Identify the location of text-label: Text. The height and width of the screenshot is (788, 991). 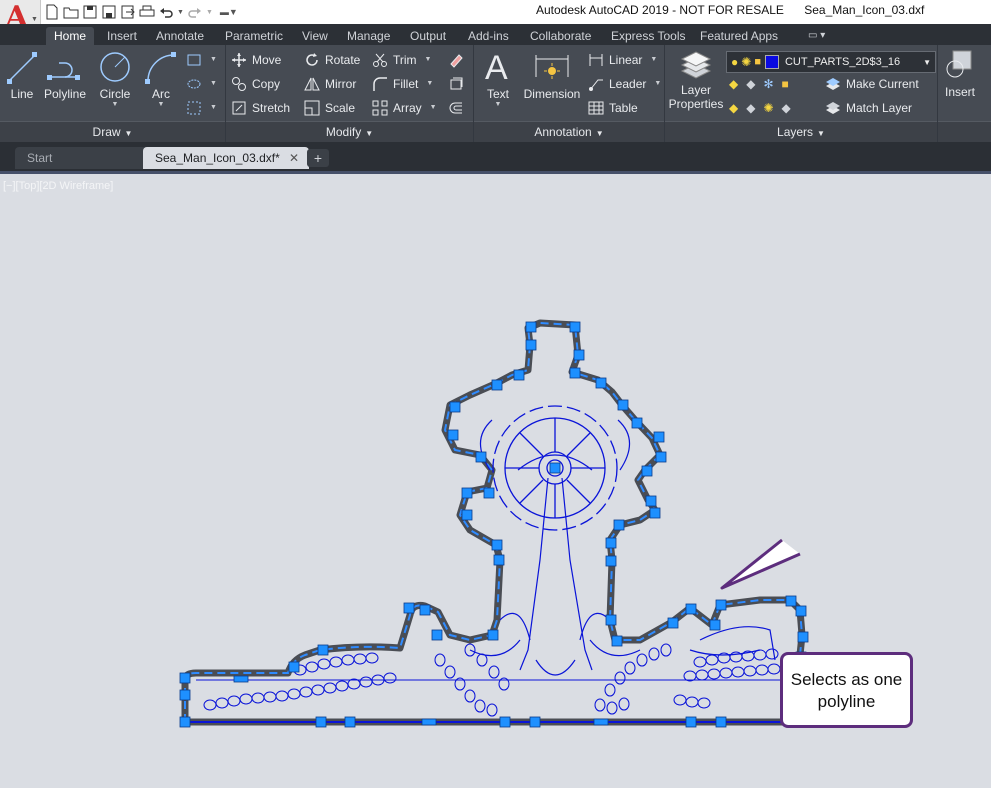
(497, 94).